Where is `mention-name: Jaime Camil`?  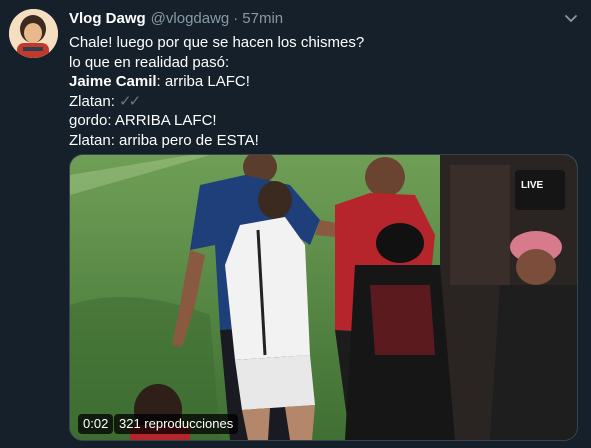 mention-name: Jaime Camil is located at coordinates (113, 81).